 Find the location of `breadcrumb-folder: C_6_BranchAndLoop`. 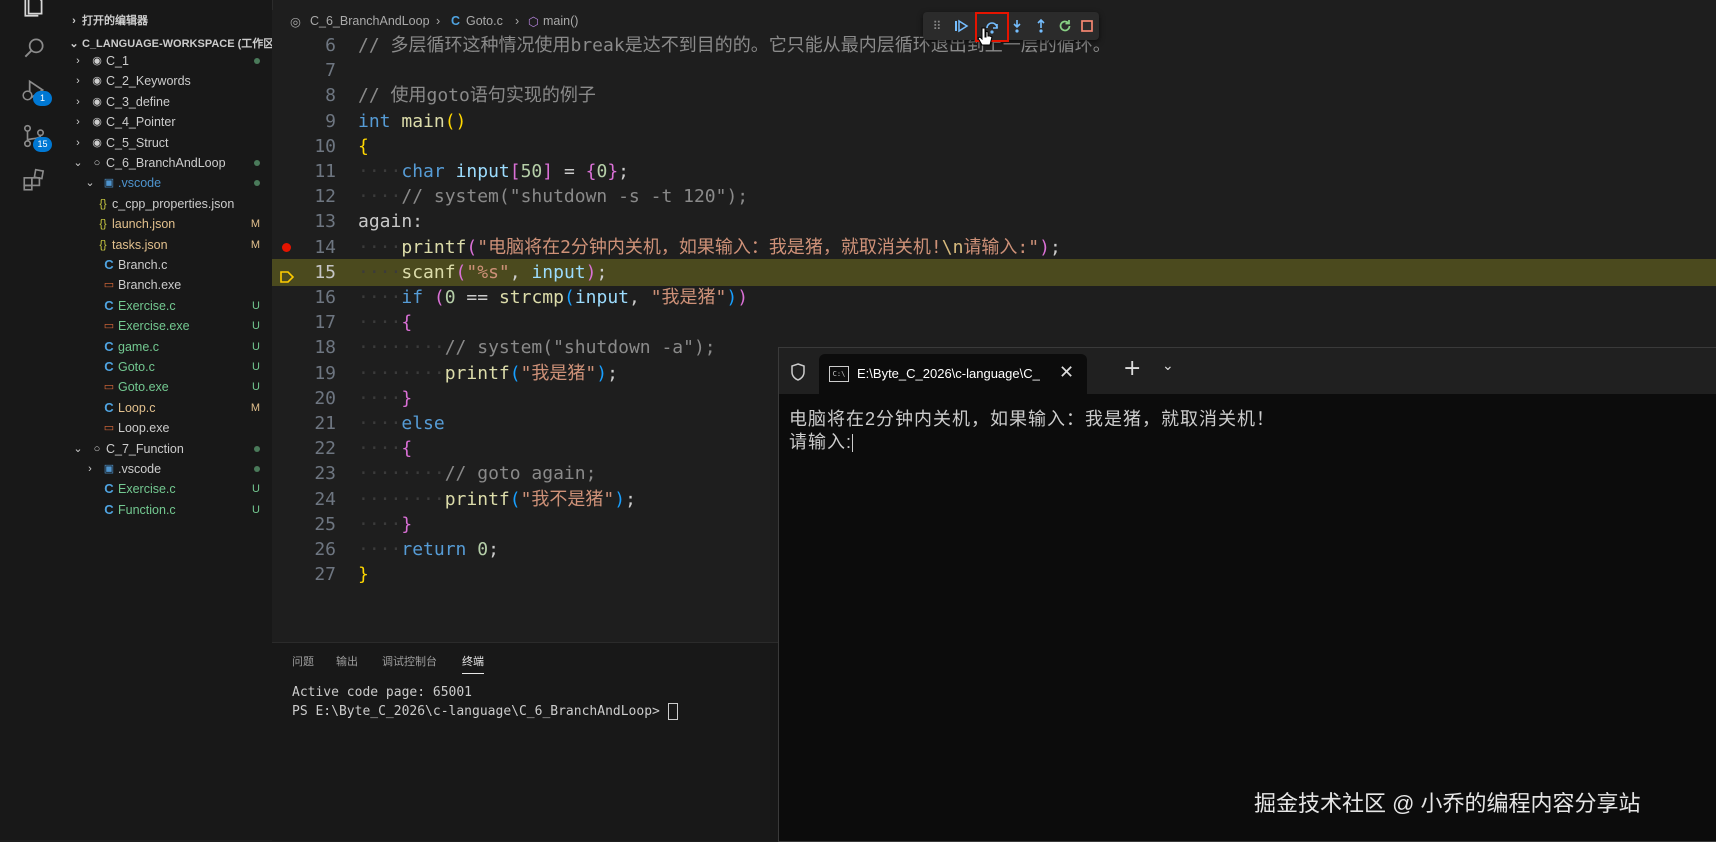

breadcrumb-folder: C_6_BranchAndLoop is located at coordinates (370, 21).